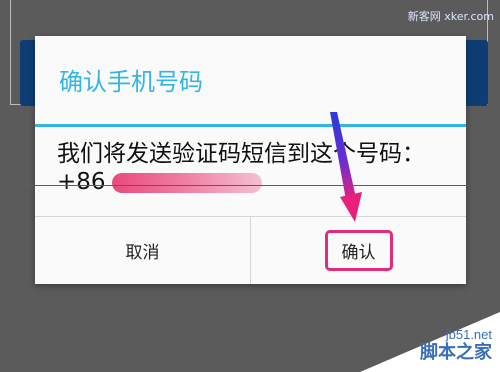  I want to click on arrow-head, so click(351, 207).